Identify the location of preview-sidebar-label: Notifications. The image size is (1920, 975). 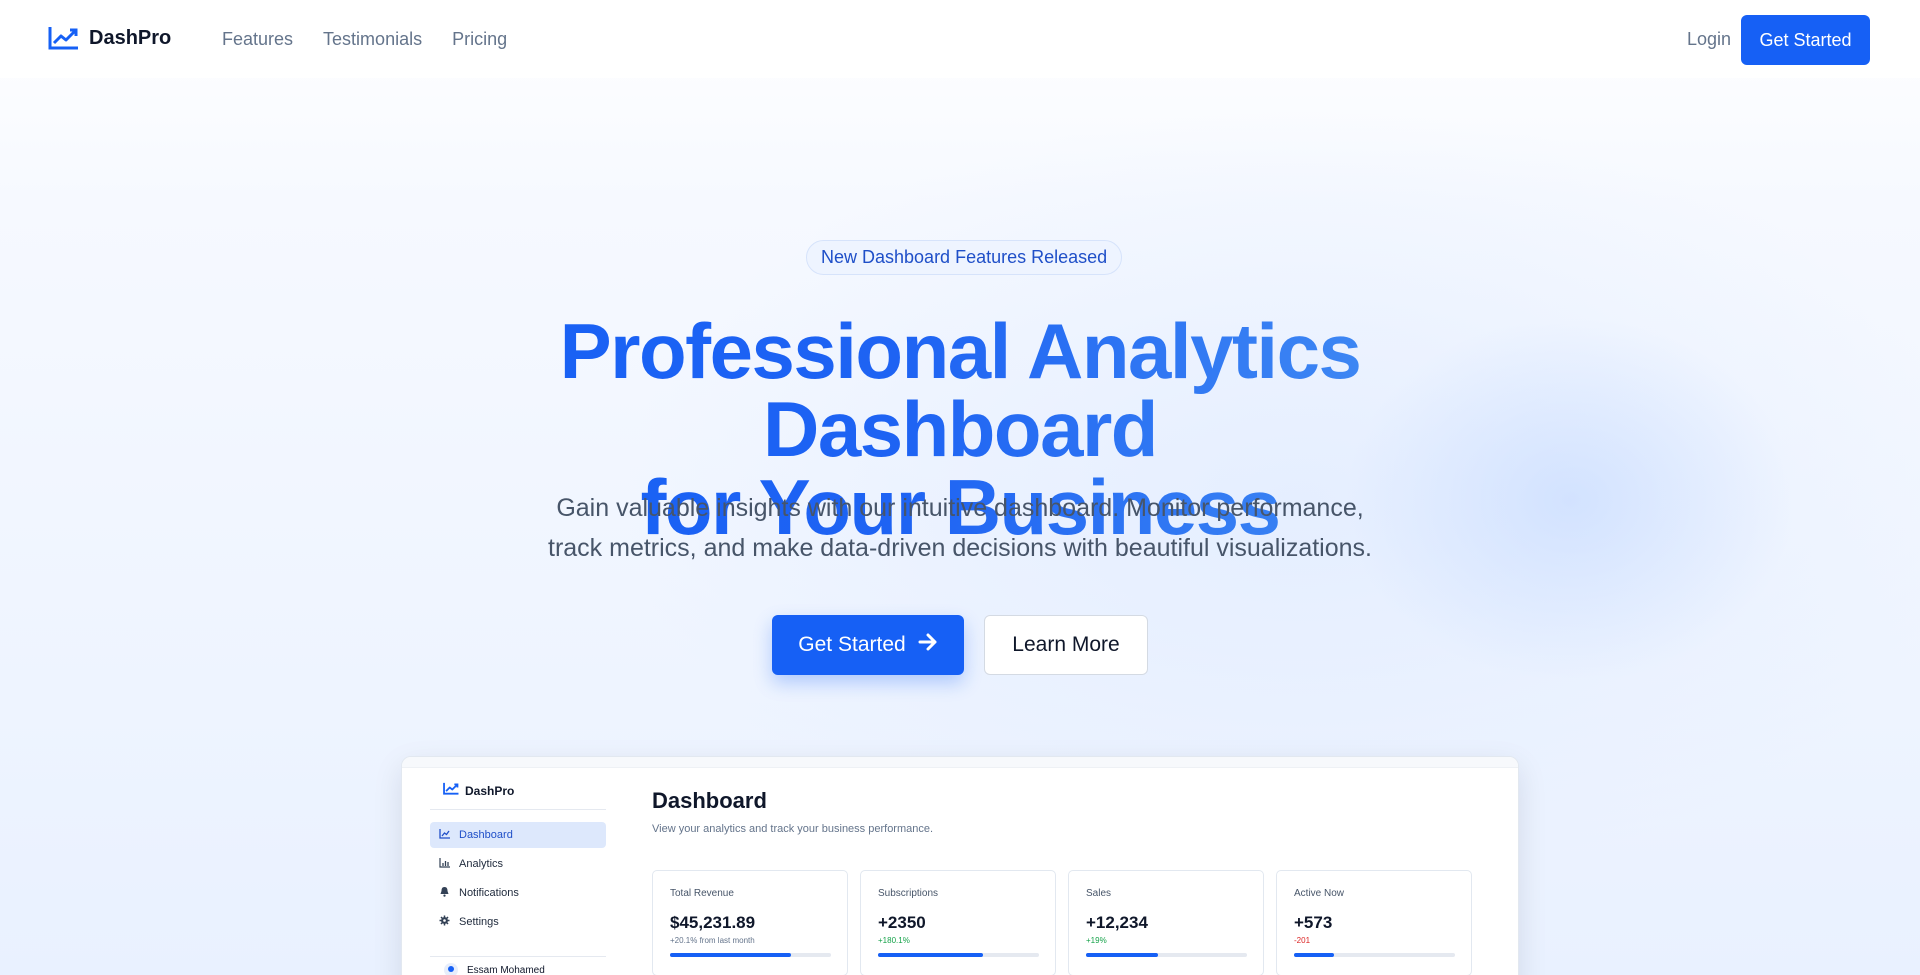
(489, 893).